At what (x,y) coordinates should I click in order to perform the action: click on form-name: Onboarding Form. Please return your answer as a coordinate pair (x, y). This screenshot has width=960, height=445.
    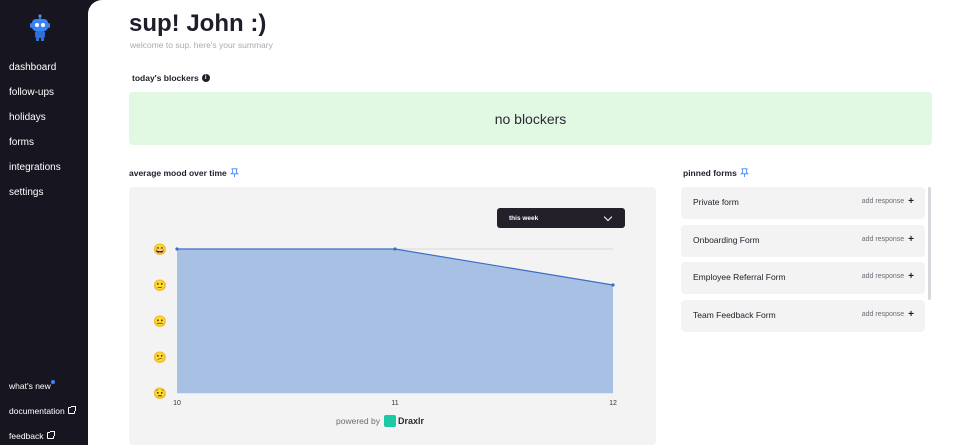
    Looking at the image, I should click on (726, 239).